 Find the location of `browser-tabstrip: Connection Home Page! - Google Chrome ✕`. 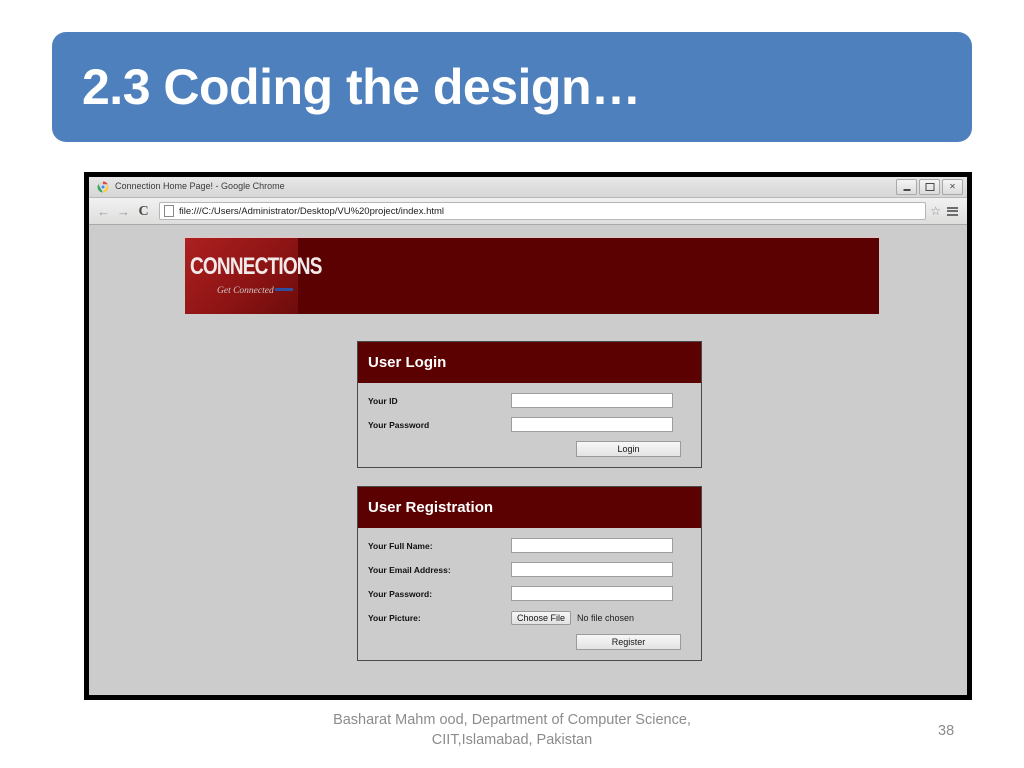

browser-tabstrip: Connection Home Page! - Google Chrome ✕ is located at coordinates (528, 187).